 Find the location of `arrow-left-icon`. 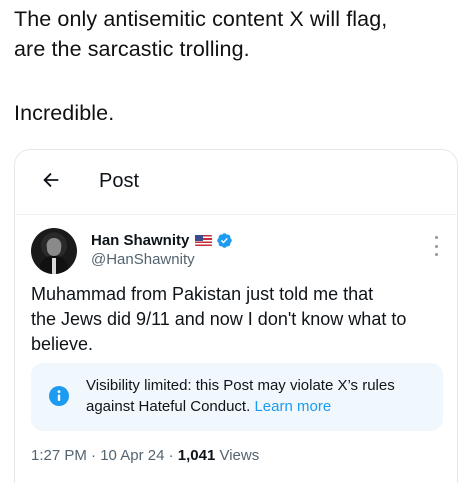

arrow-left-icon is located at coordinates (51, 180).